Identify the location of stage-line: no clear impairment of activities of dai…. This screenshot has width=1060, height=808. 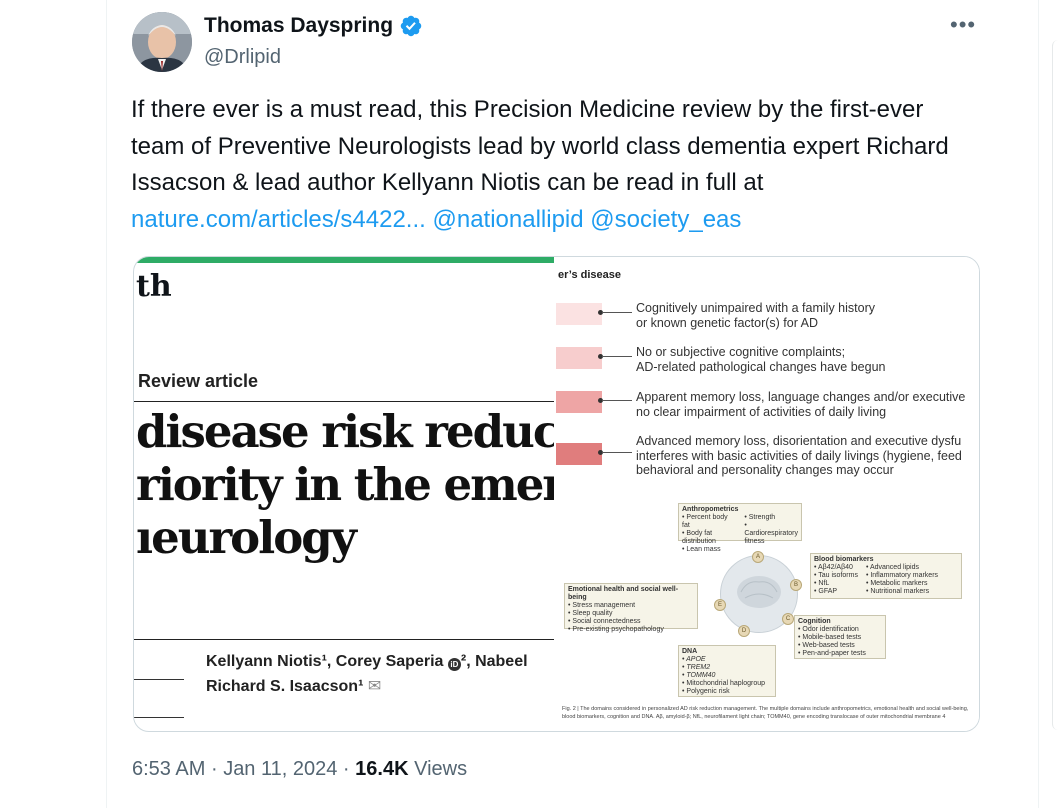
(761, 411).